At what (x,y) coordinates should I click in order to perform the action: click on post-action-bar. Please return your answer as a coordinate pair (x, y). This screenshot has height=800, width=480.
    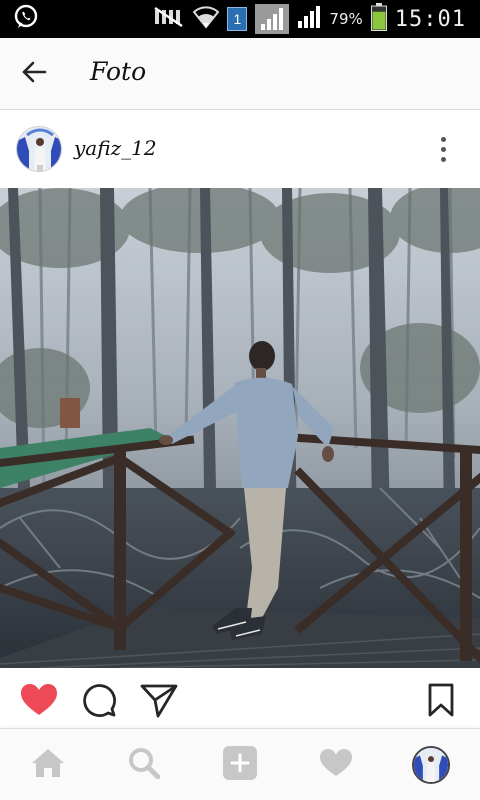
    Looking at the image, I should click on (240, 698).